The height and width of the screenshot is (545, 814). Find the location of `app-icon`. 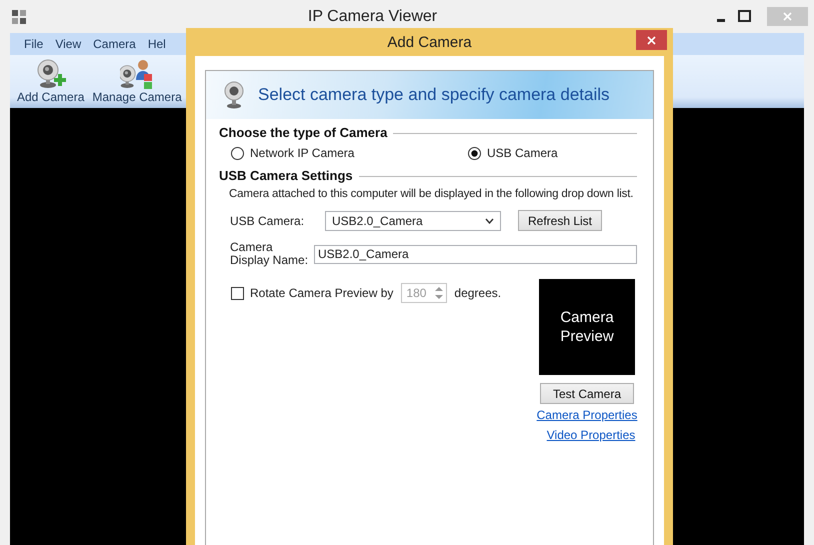

app-icon is located at coordinates (19, 17).